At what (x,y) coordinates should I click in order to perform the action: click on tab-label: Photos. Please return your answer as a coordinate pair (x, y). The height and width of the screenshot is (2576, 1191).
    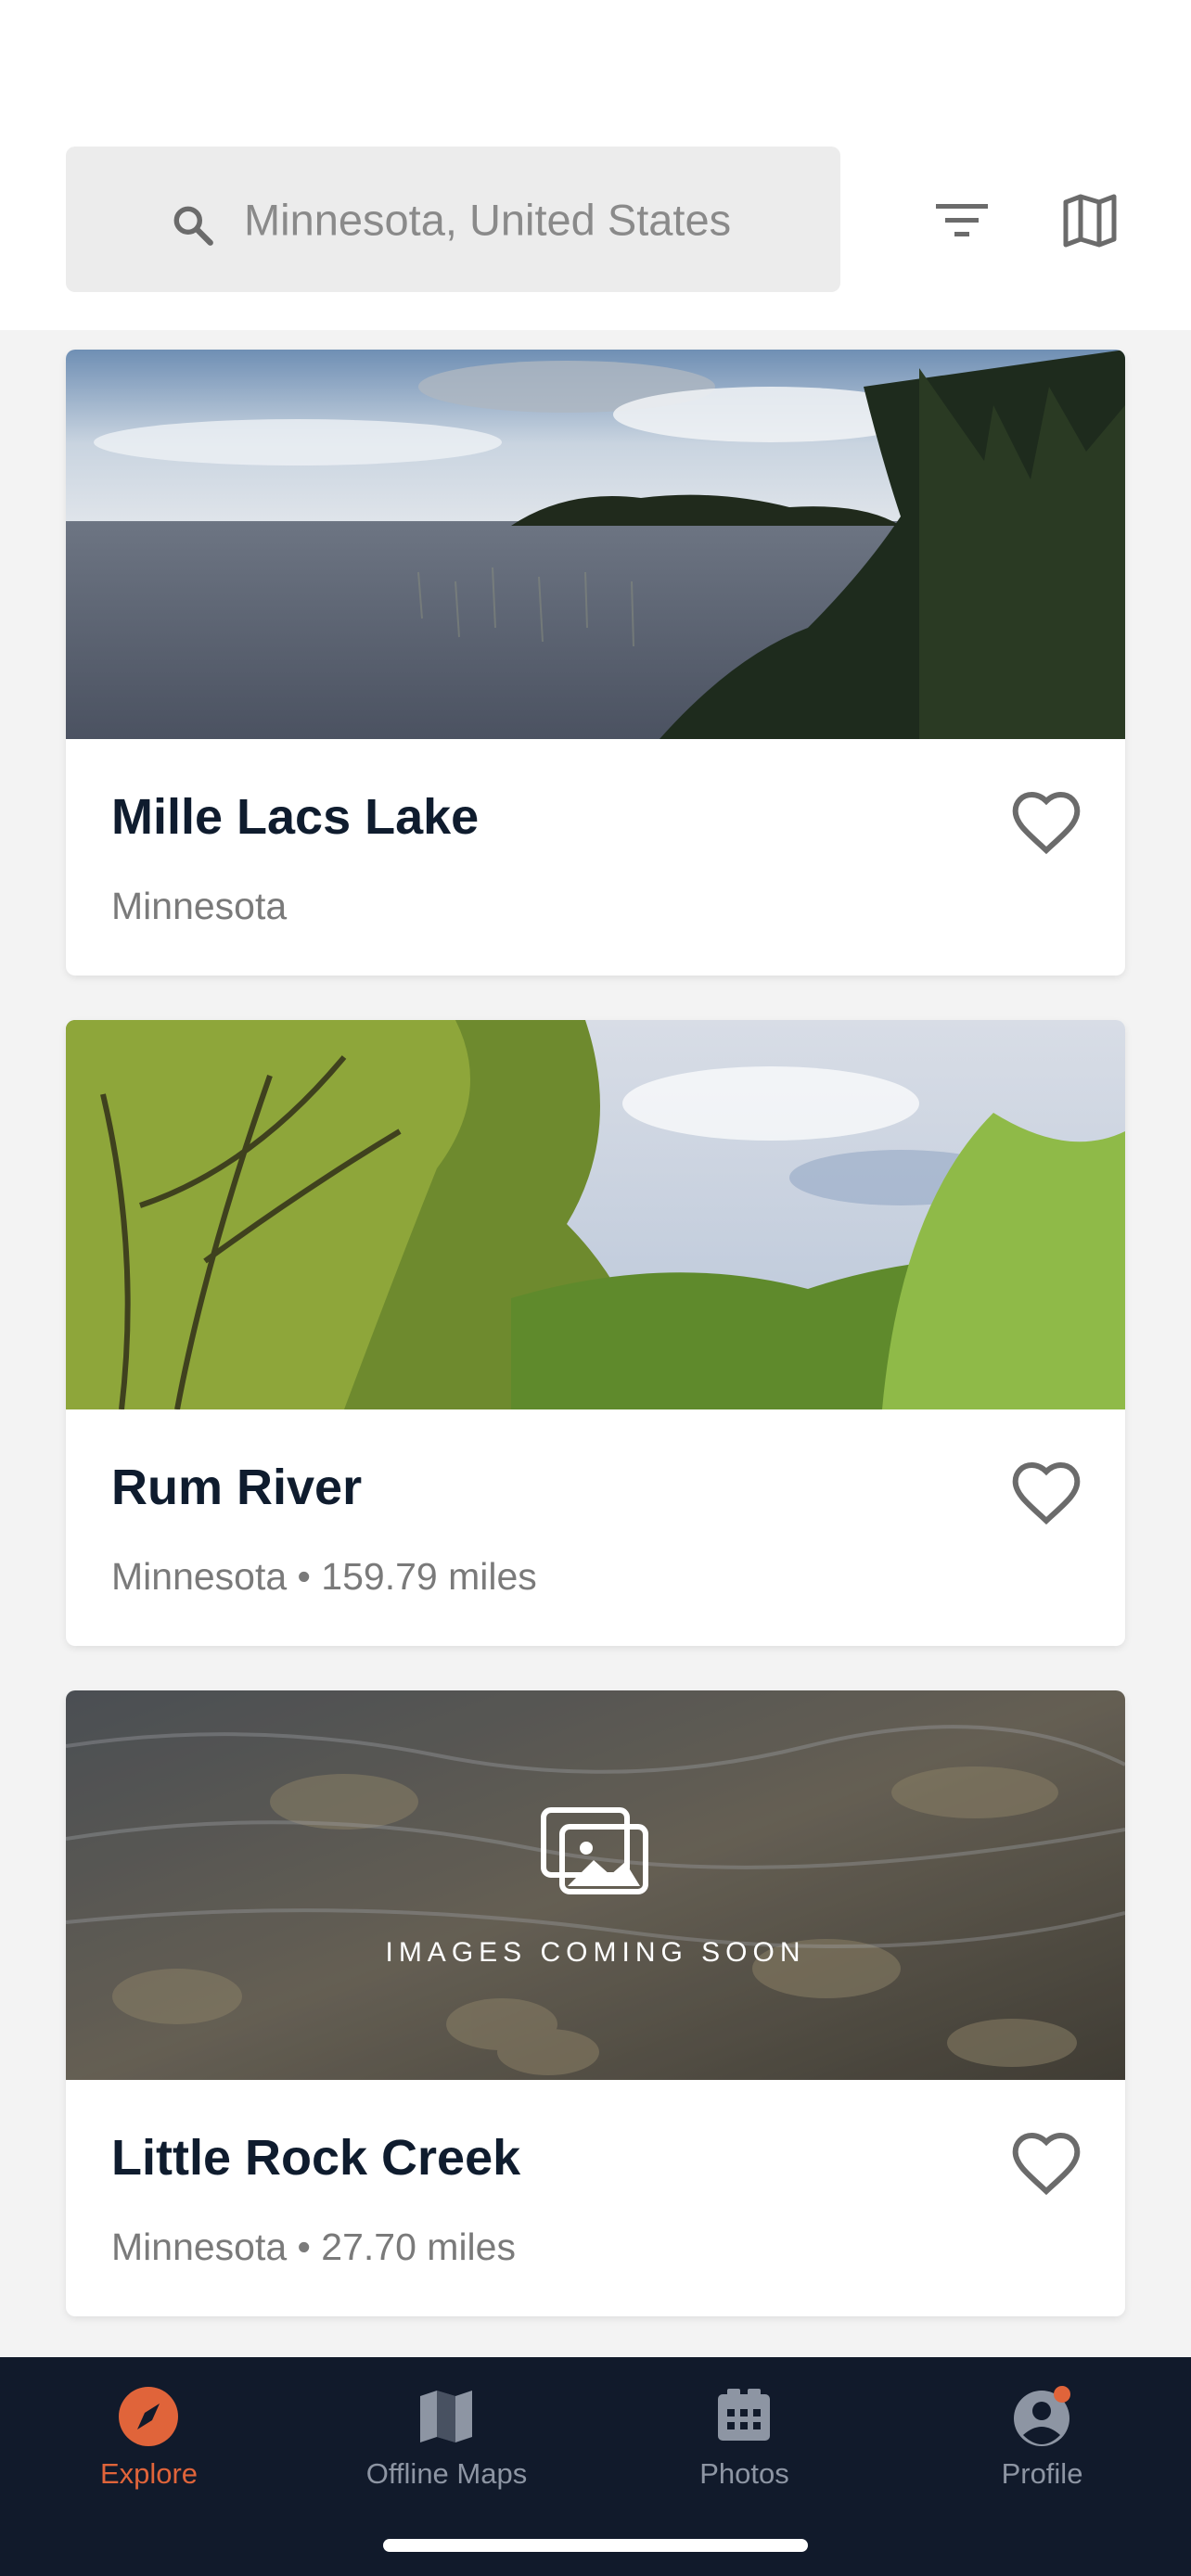
    Looking at the image, I should click on (744, 2473).